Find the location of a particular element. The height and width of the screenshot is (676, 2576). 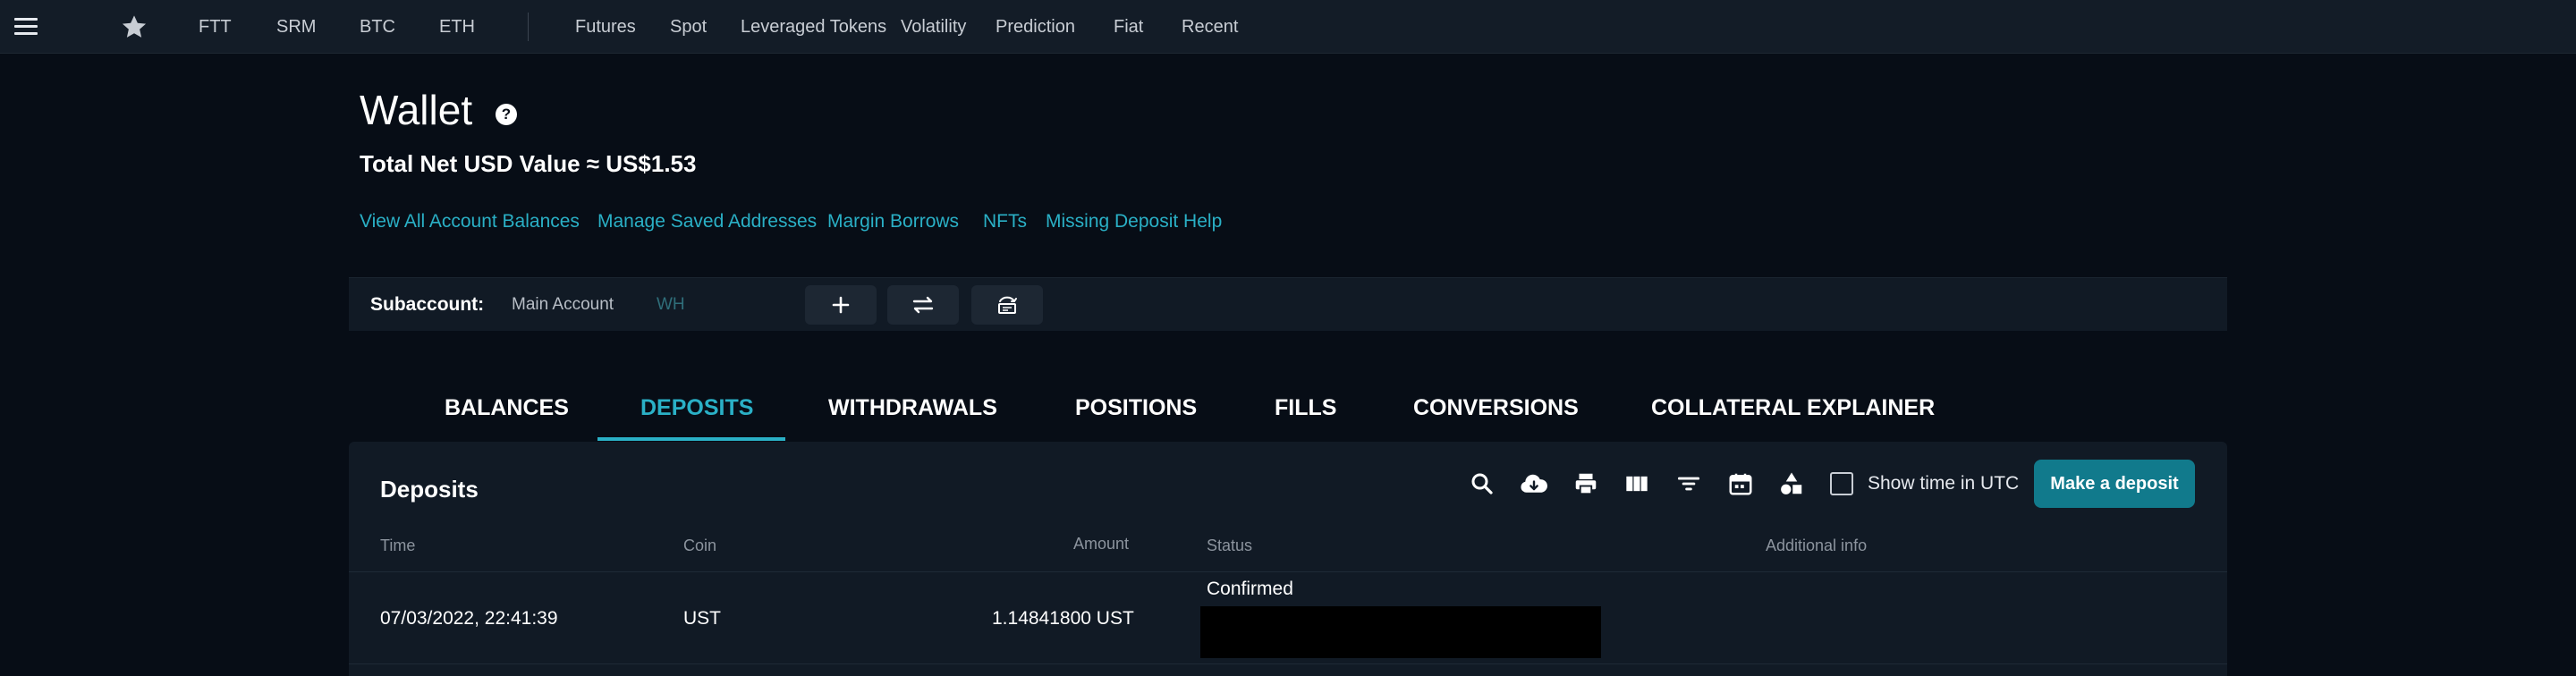

nav-fiat: Fiat is located at coordinates (1128, 27).